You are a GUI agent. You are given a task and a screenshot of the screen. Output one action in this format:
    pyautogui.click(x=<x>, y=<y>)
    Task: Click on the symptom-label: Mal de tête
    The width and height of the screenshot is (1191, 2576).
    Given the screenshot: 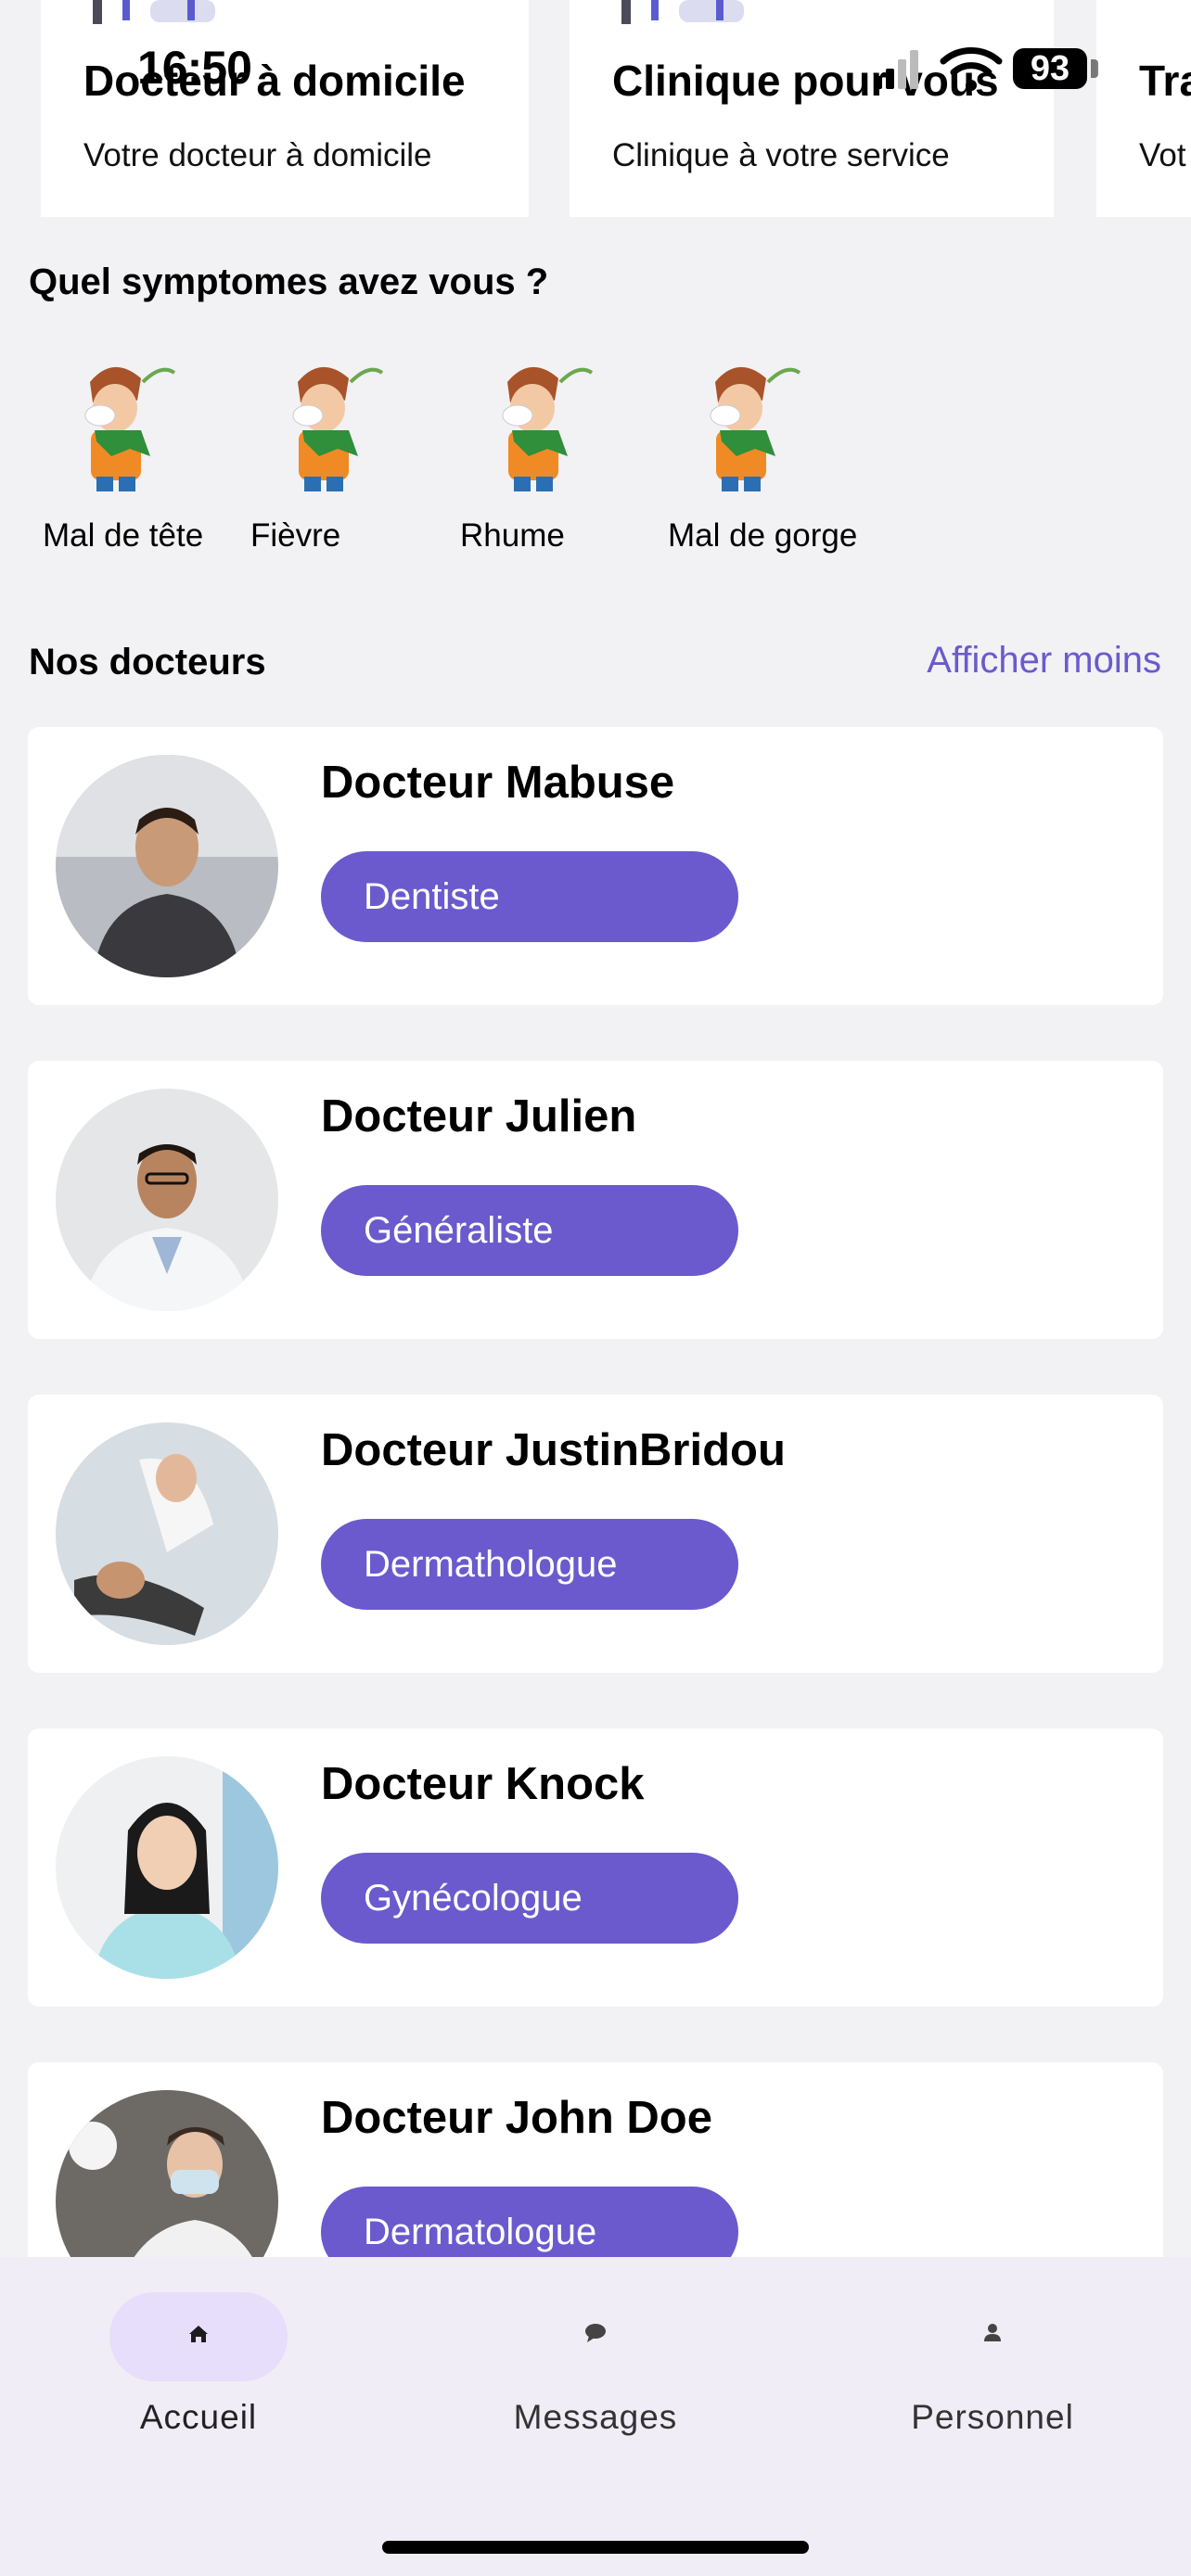 What is the action you would take?
    pyautogui.click(x=123, y=535)
    